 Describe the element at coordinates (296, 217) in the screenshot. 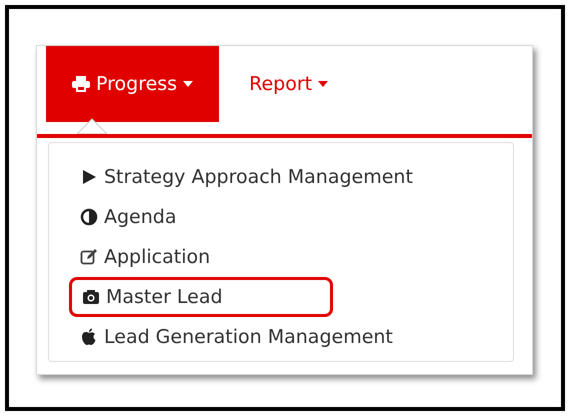

I see `menu-item: Agenda` at that location.